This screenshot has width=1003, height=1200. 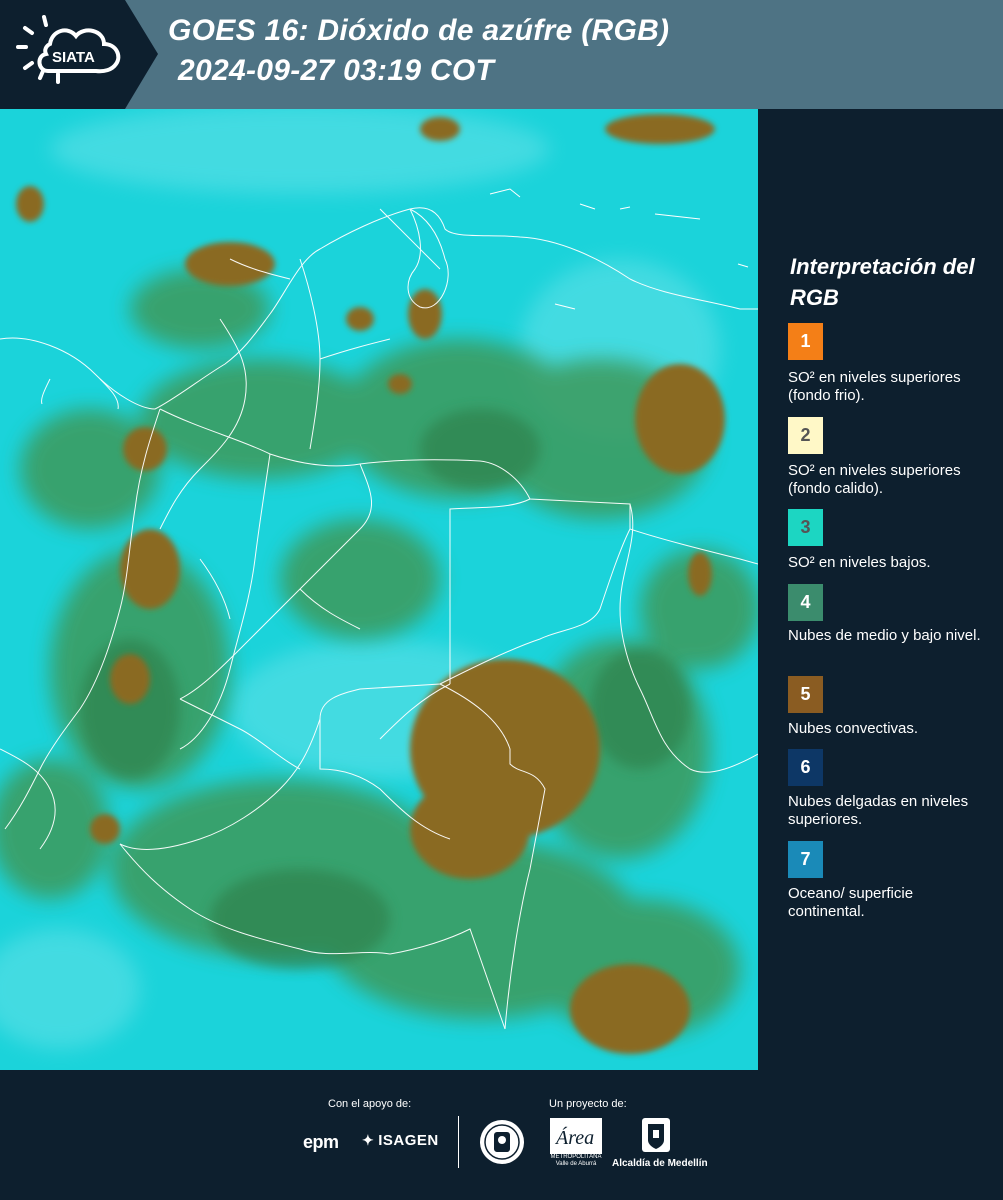 I want to click on siata-logo: SIATA, so click(x=80, y=54).